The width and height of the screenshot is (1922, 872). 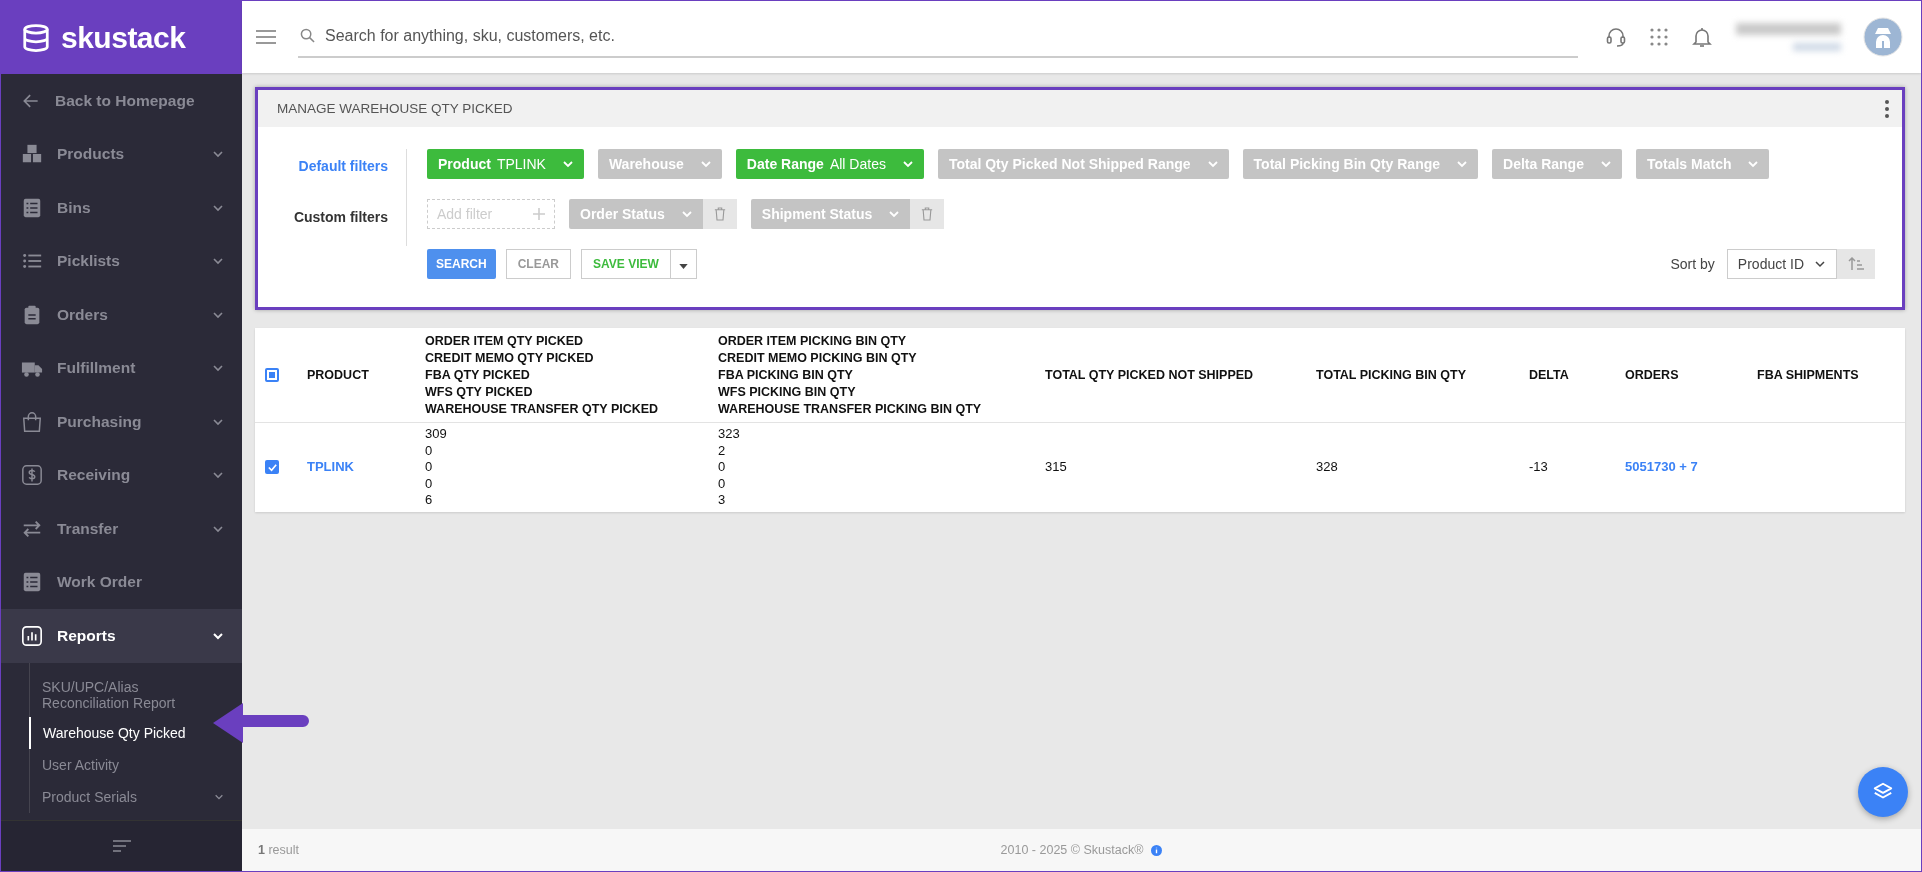 What do you see at coordinates (266, 37) in the screenshot?
I see `menu-icon` at bounding box center [266, 37].